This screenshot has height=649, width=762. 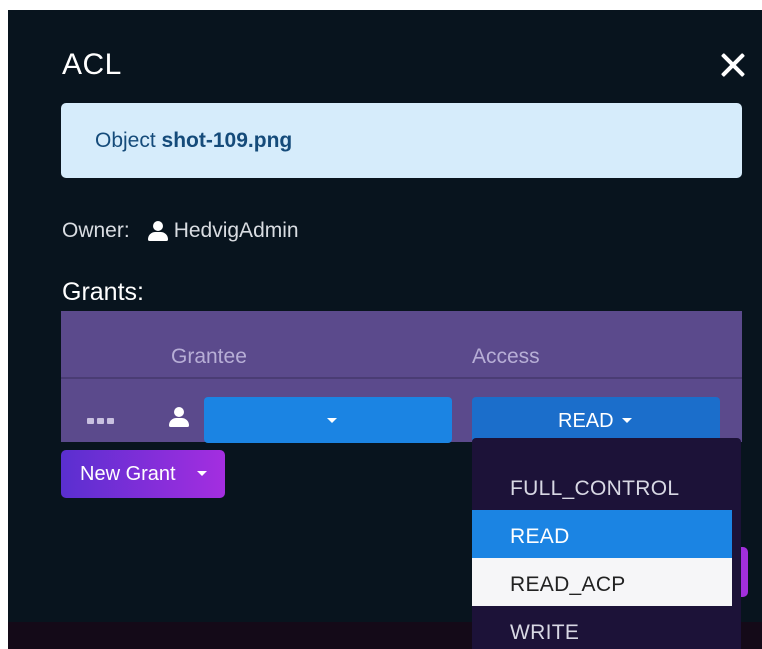 I want to click on owner-row: Owner: HedvigAdmin, so click(x=180, y=231).